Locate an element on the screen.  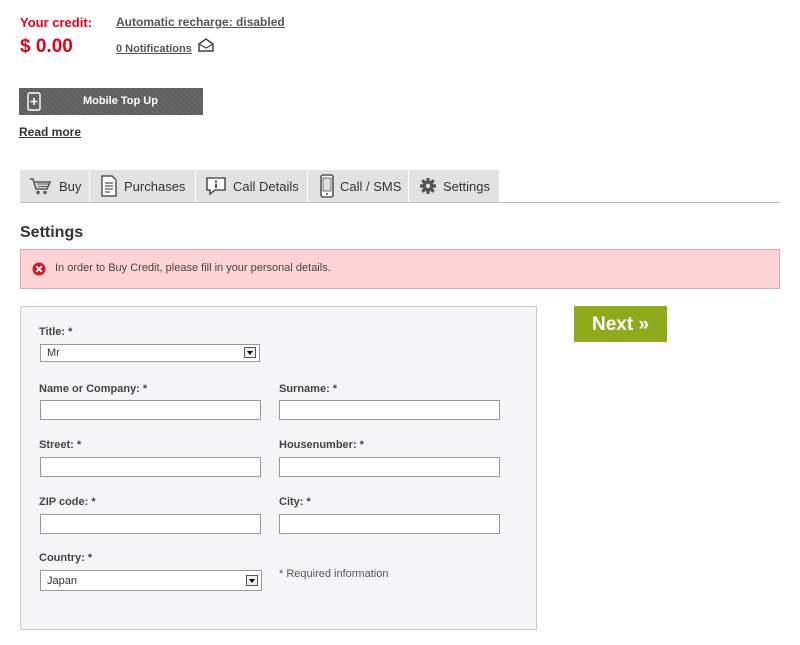
read-more-link: Read more is located at coordinates (50, 132).